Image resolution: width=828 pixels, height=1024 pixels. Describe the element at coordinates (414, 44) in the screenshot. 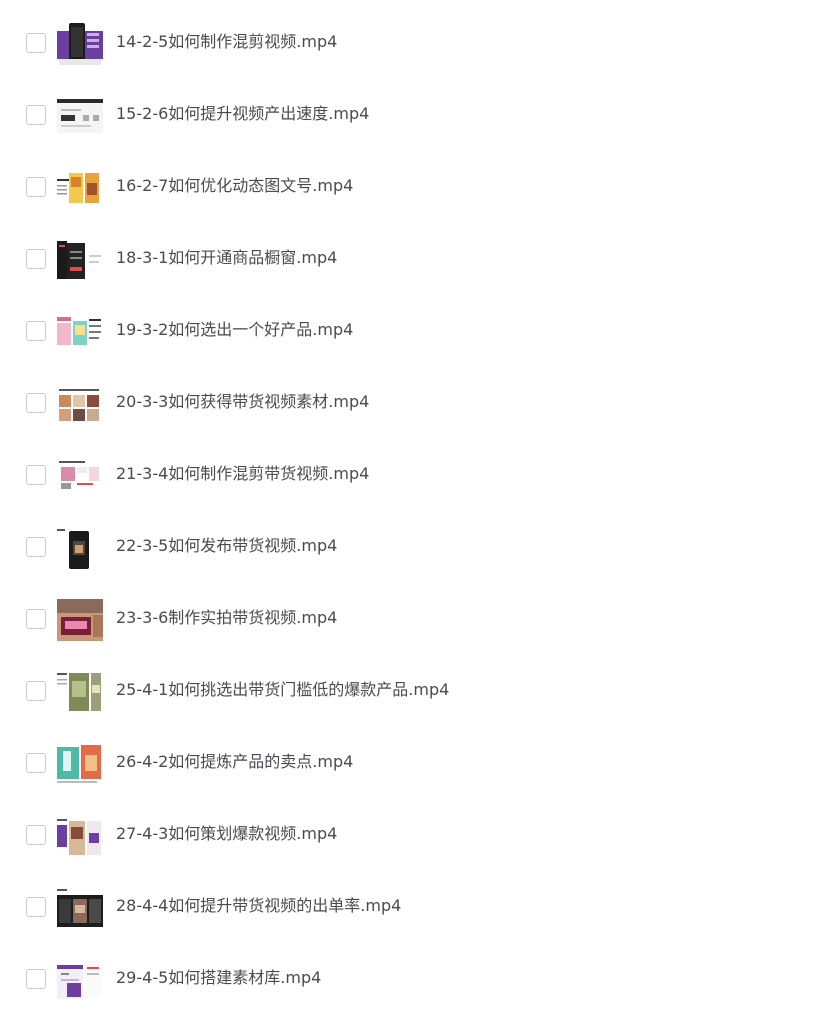

I see `file-row: 14-2-5如何制作混剪视频.mp4` at that location.